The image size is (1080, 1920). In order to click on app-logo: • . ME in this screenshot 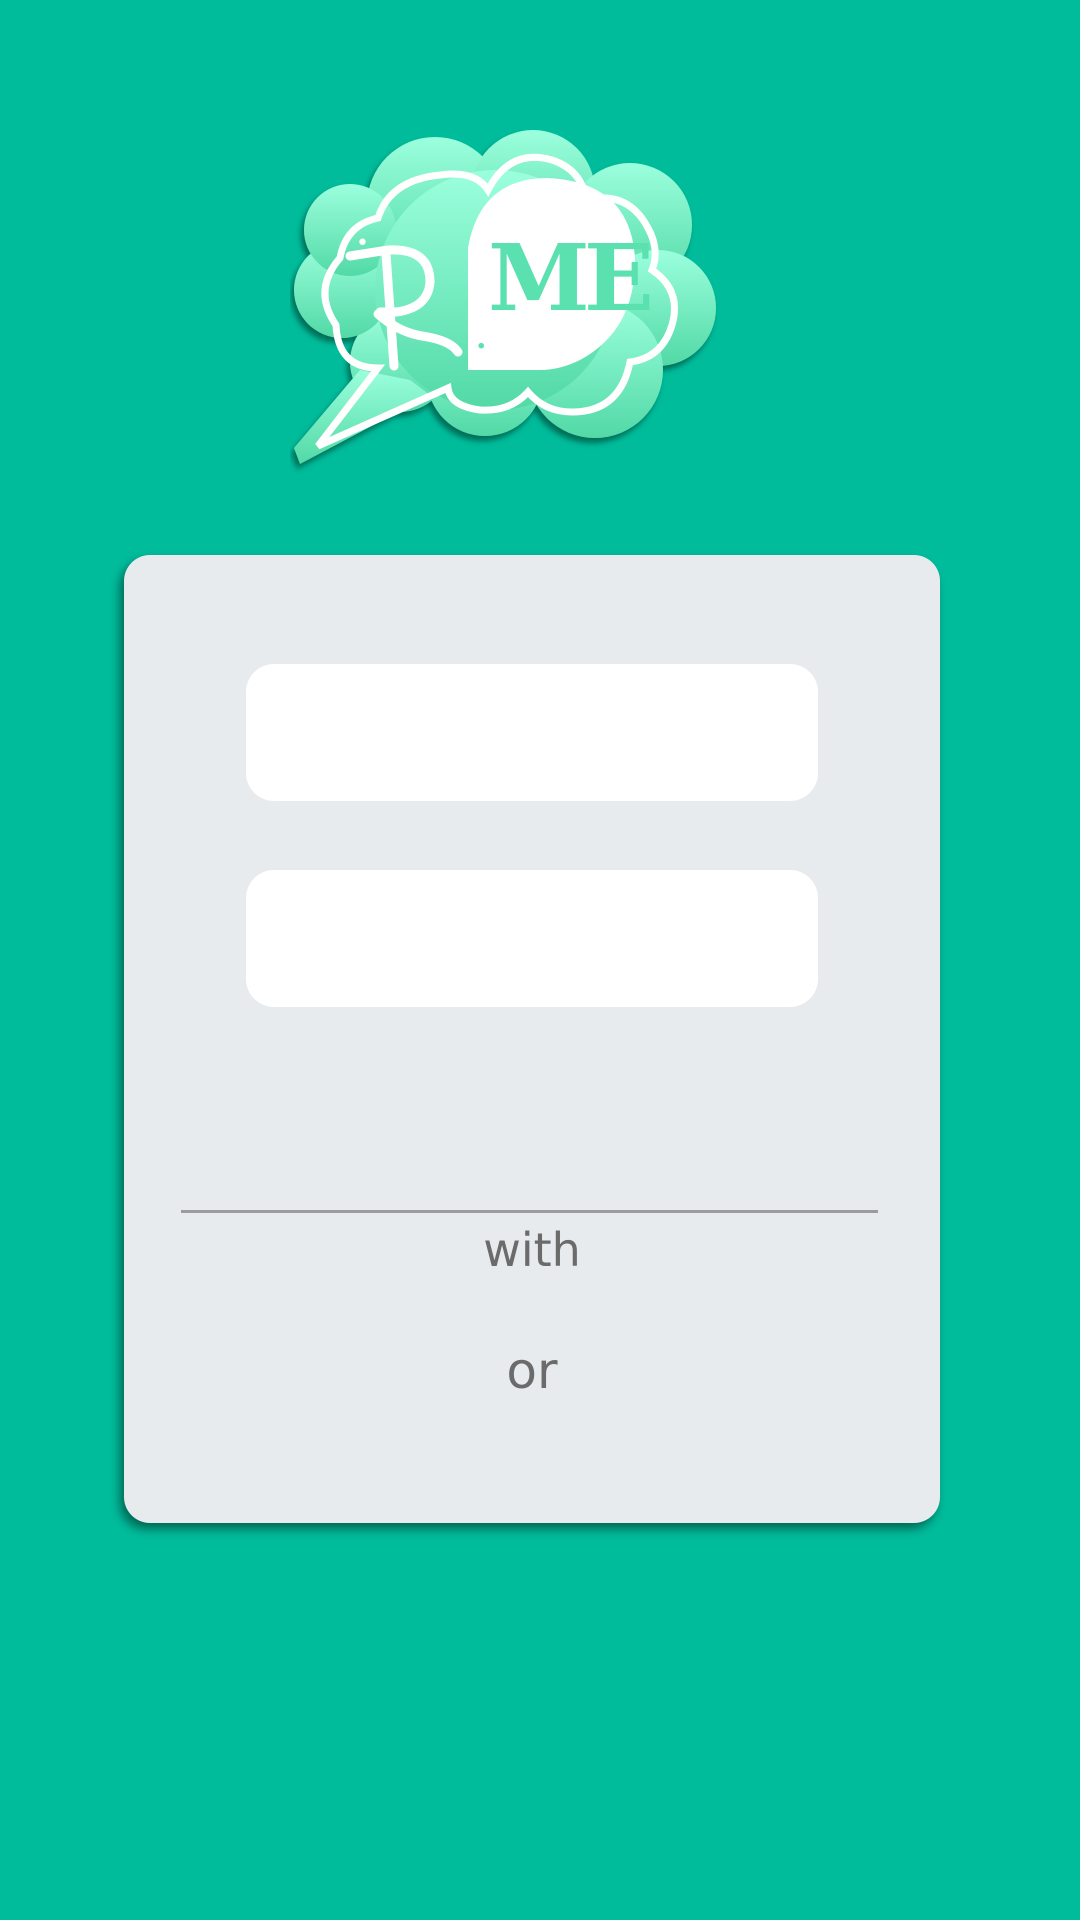, I will do `click(530, 310)`.